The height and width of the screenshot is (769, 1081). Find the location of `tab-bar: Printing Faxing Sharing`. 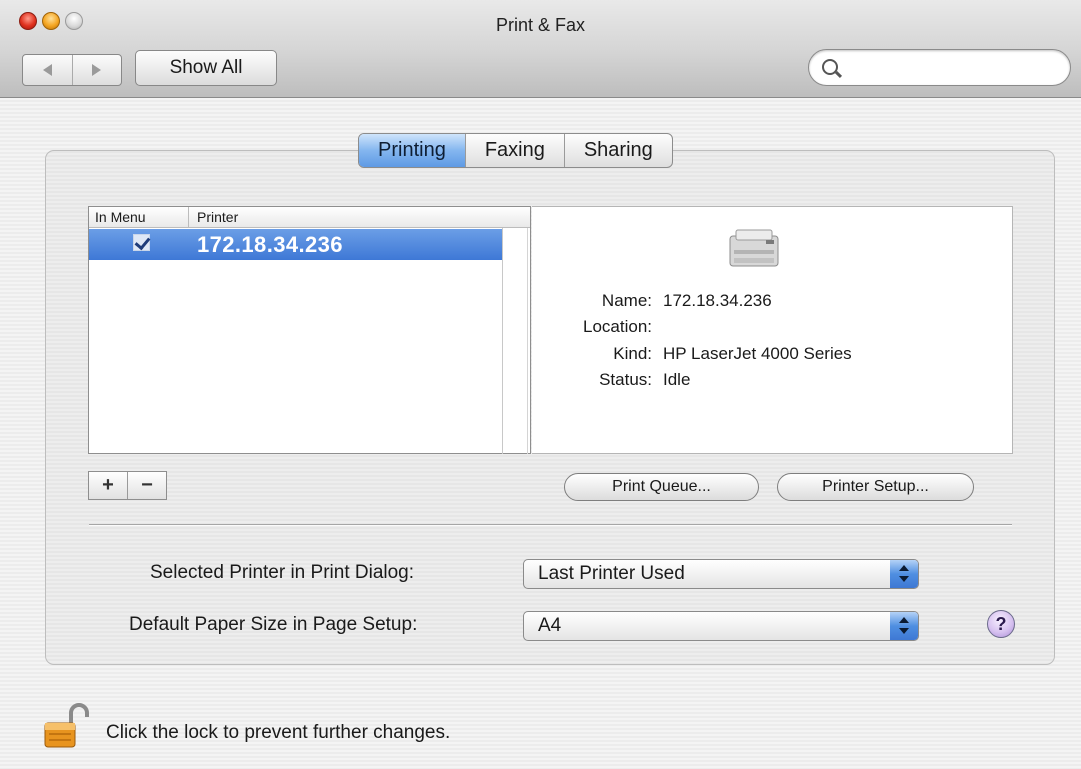

tab-bar: Printing Faxing Sharing is located at coordinates (515, 150).